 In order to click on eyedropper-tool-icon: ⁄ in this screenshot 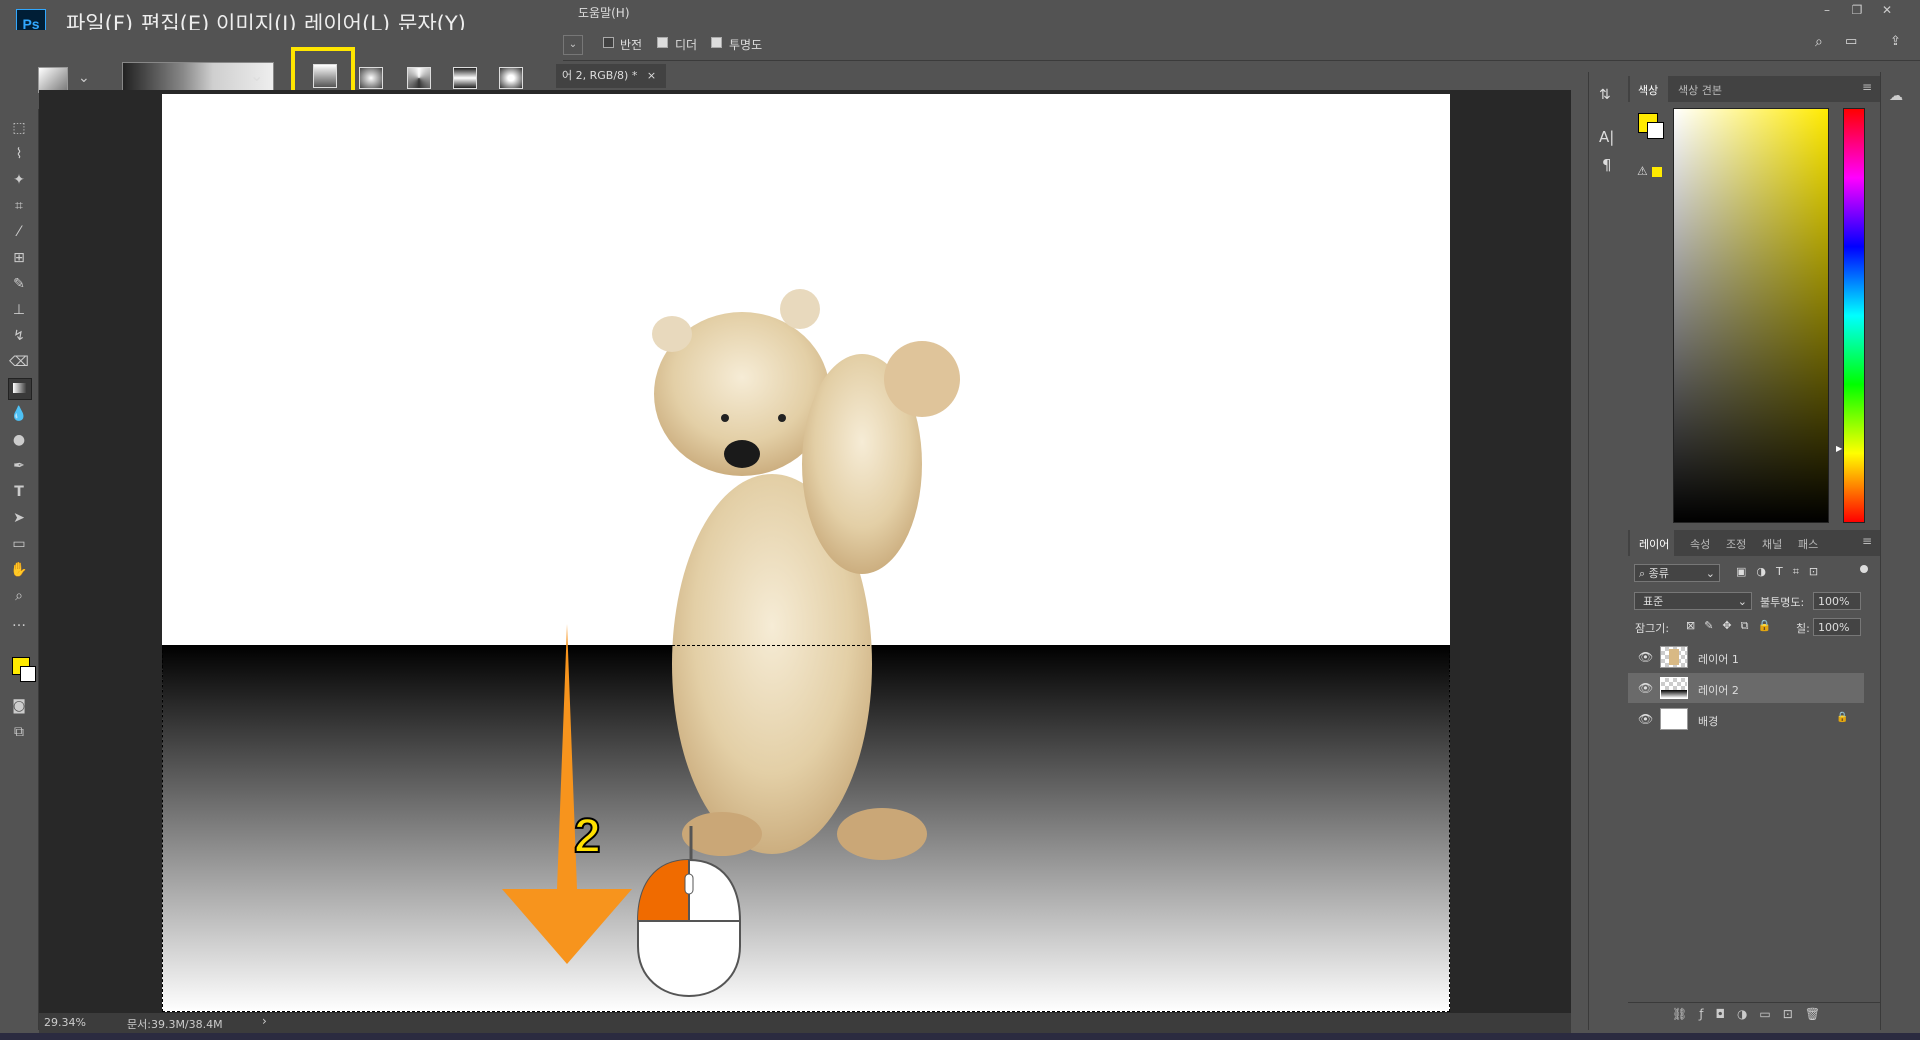, I will do `click(19, 232)`.